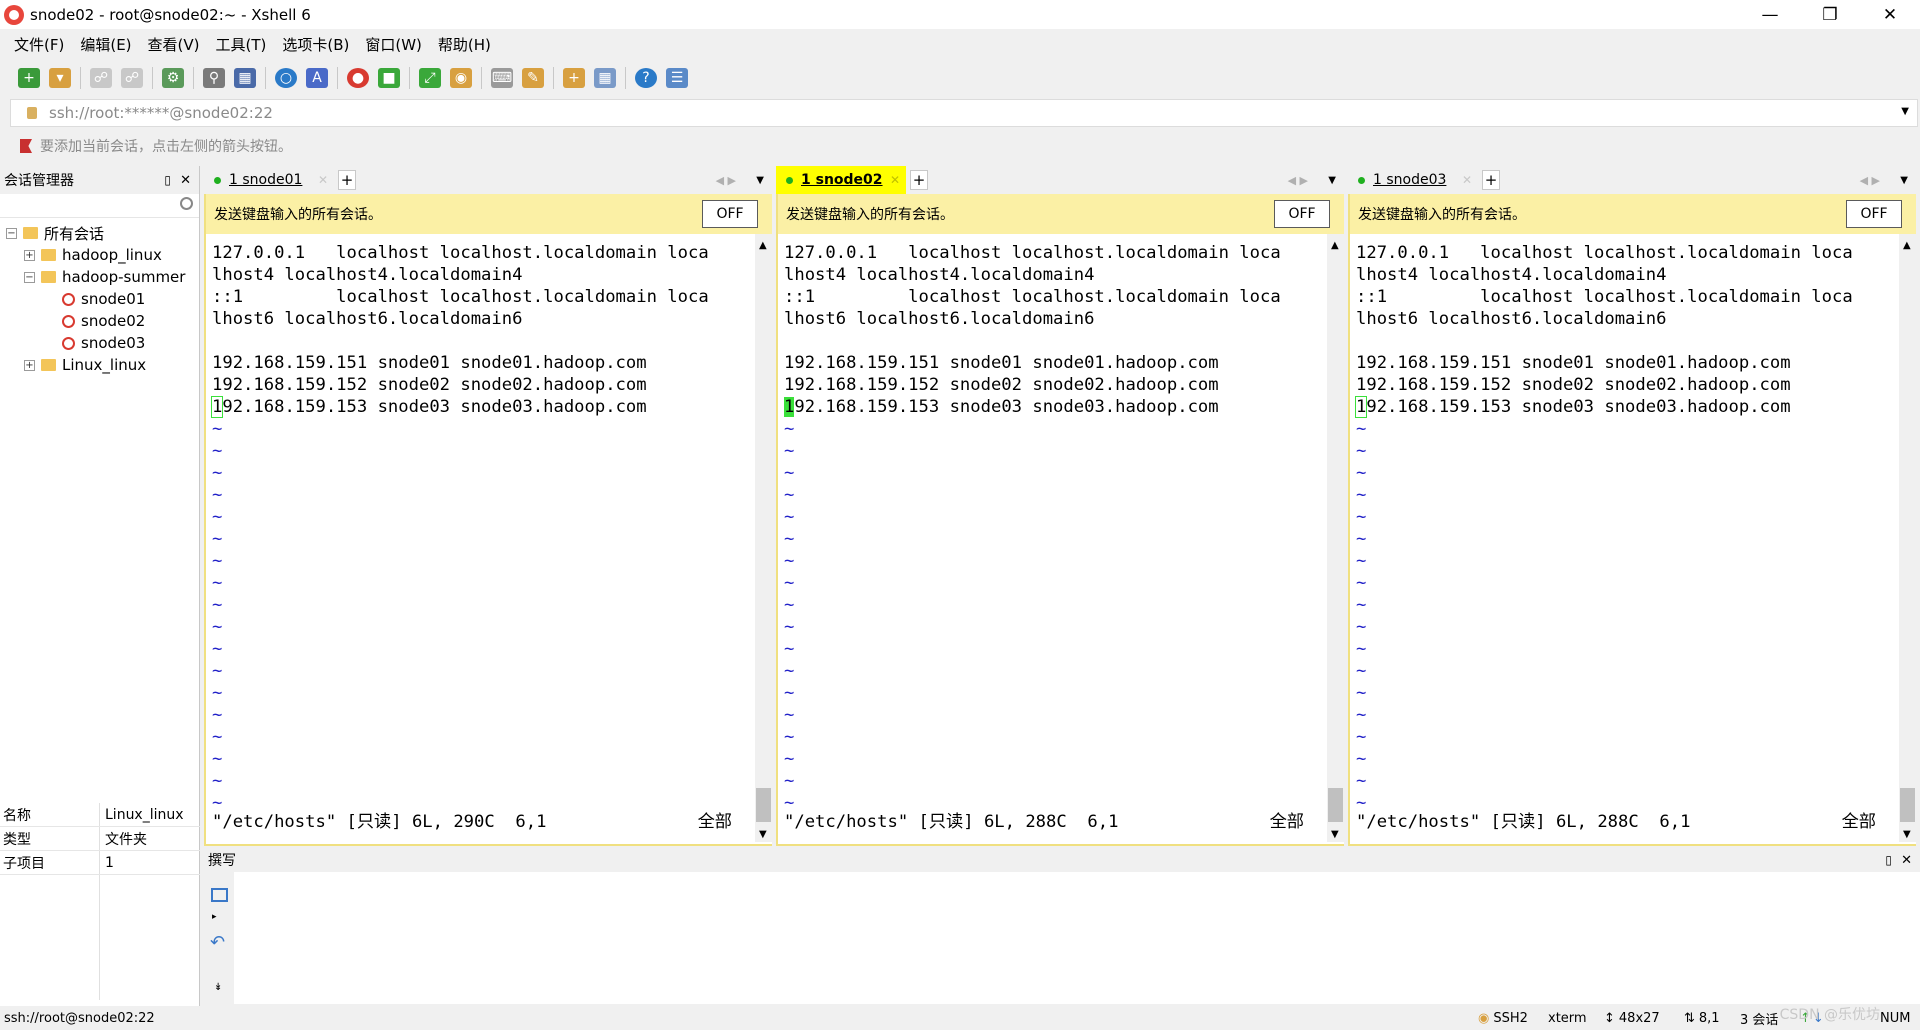 The width and height of the screenshot is (1920, 1030). What do you see at coordinates (464, 44) in the screenshot?
I see `menu-help: 帮助(H)` at bounding box center [464, 44].